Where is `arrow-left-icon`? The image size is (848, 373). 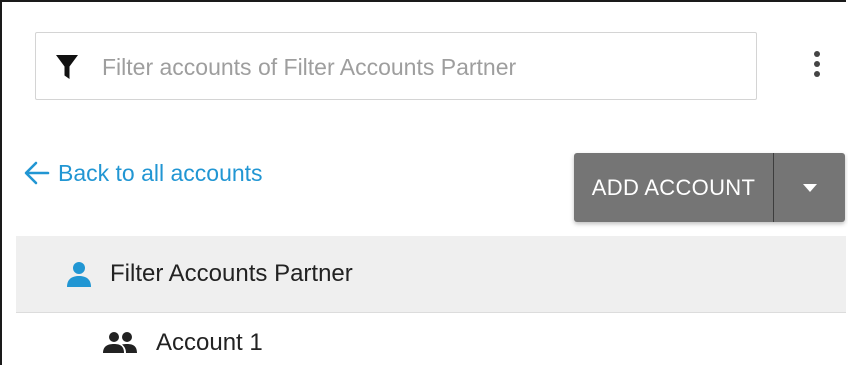
arrow-left-icon is located at coordinates (37, 173).